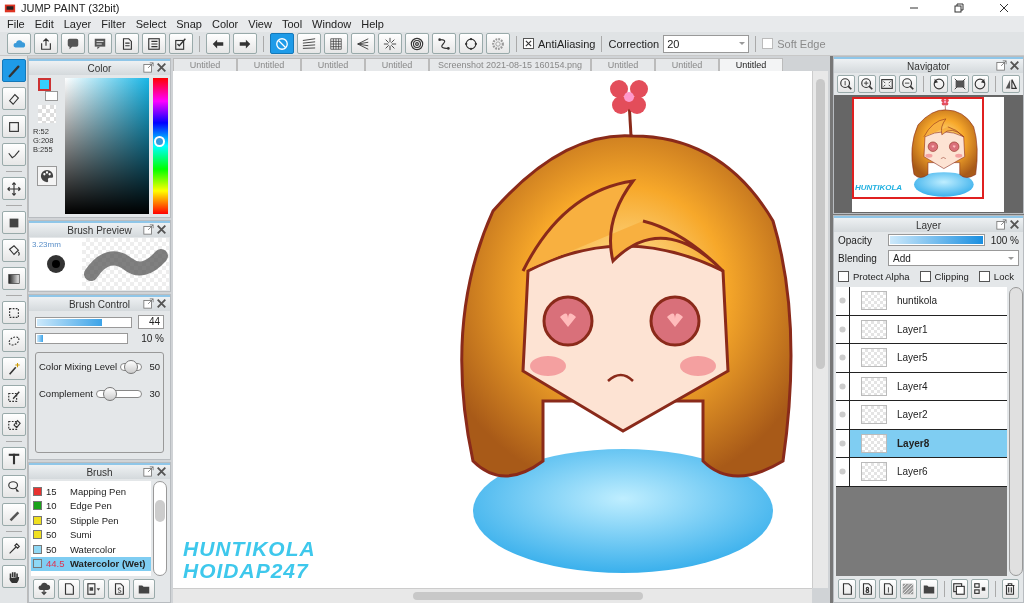 Image resolution: width=1024 pixels, height=603 pixels. I want to click on document-tab: Untitled, so click(751, 64).